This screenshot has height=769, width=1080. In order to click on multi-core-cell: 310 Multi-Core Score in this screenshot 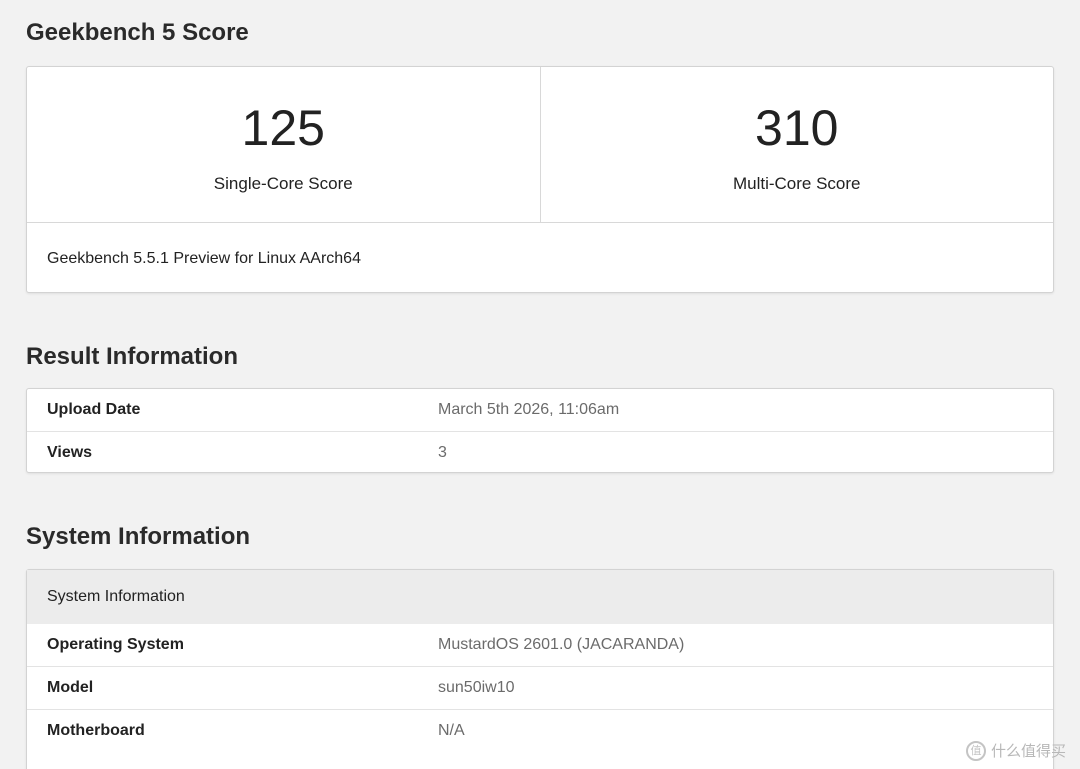, I will do `click(796, 144)`.